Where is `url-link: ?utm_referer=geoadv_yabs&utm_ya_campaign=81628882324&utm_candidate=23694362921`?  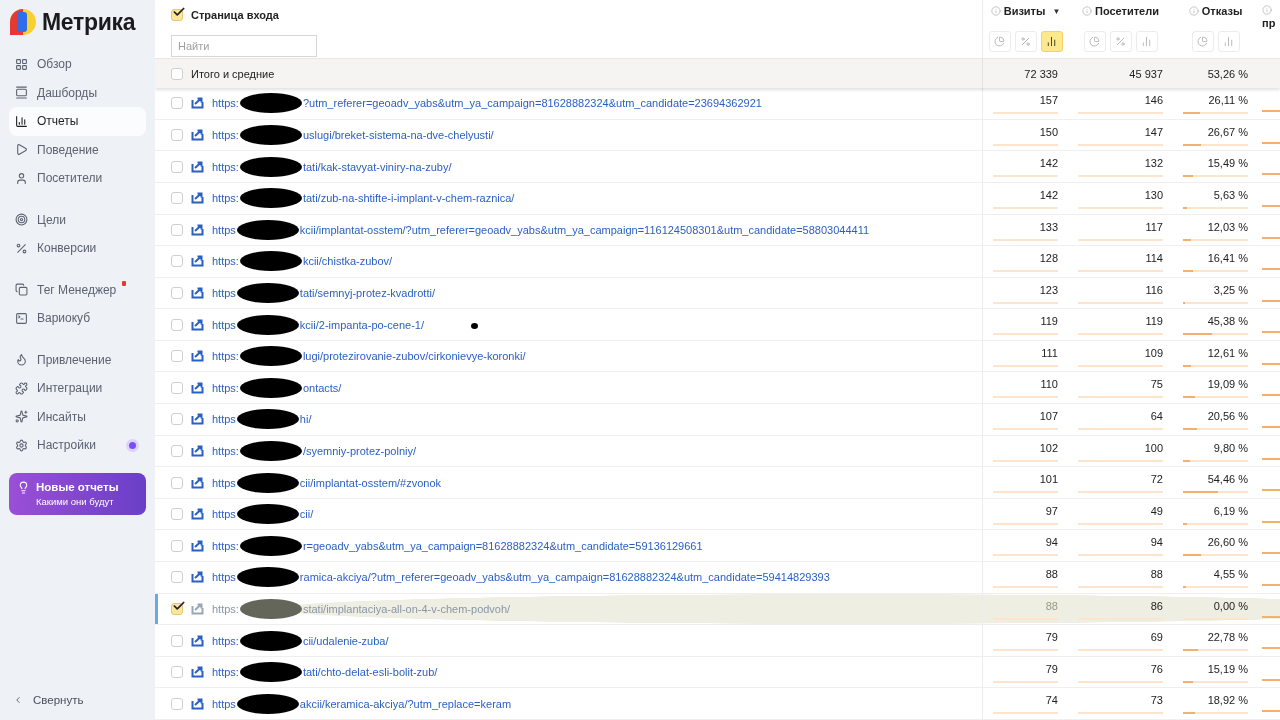 url-link: ?utm_referer=geoadv_yabs&utm_ya_campaign=81628882324&utm_candidate=23694362921 is located at coordinates (532, 103).